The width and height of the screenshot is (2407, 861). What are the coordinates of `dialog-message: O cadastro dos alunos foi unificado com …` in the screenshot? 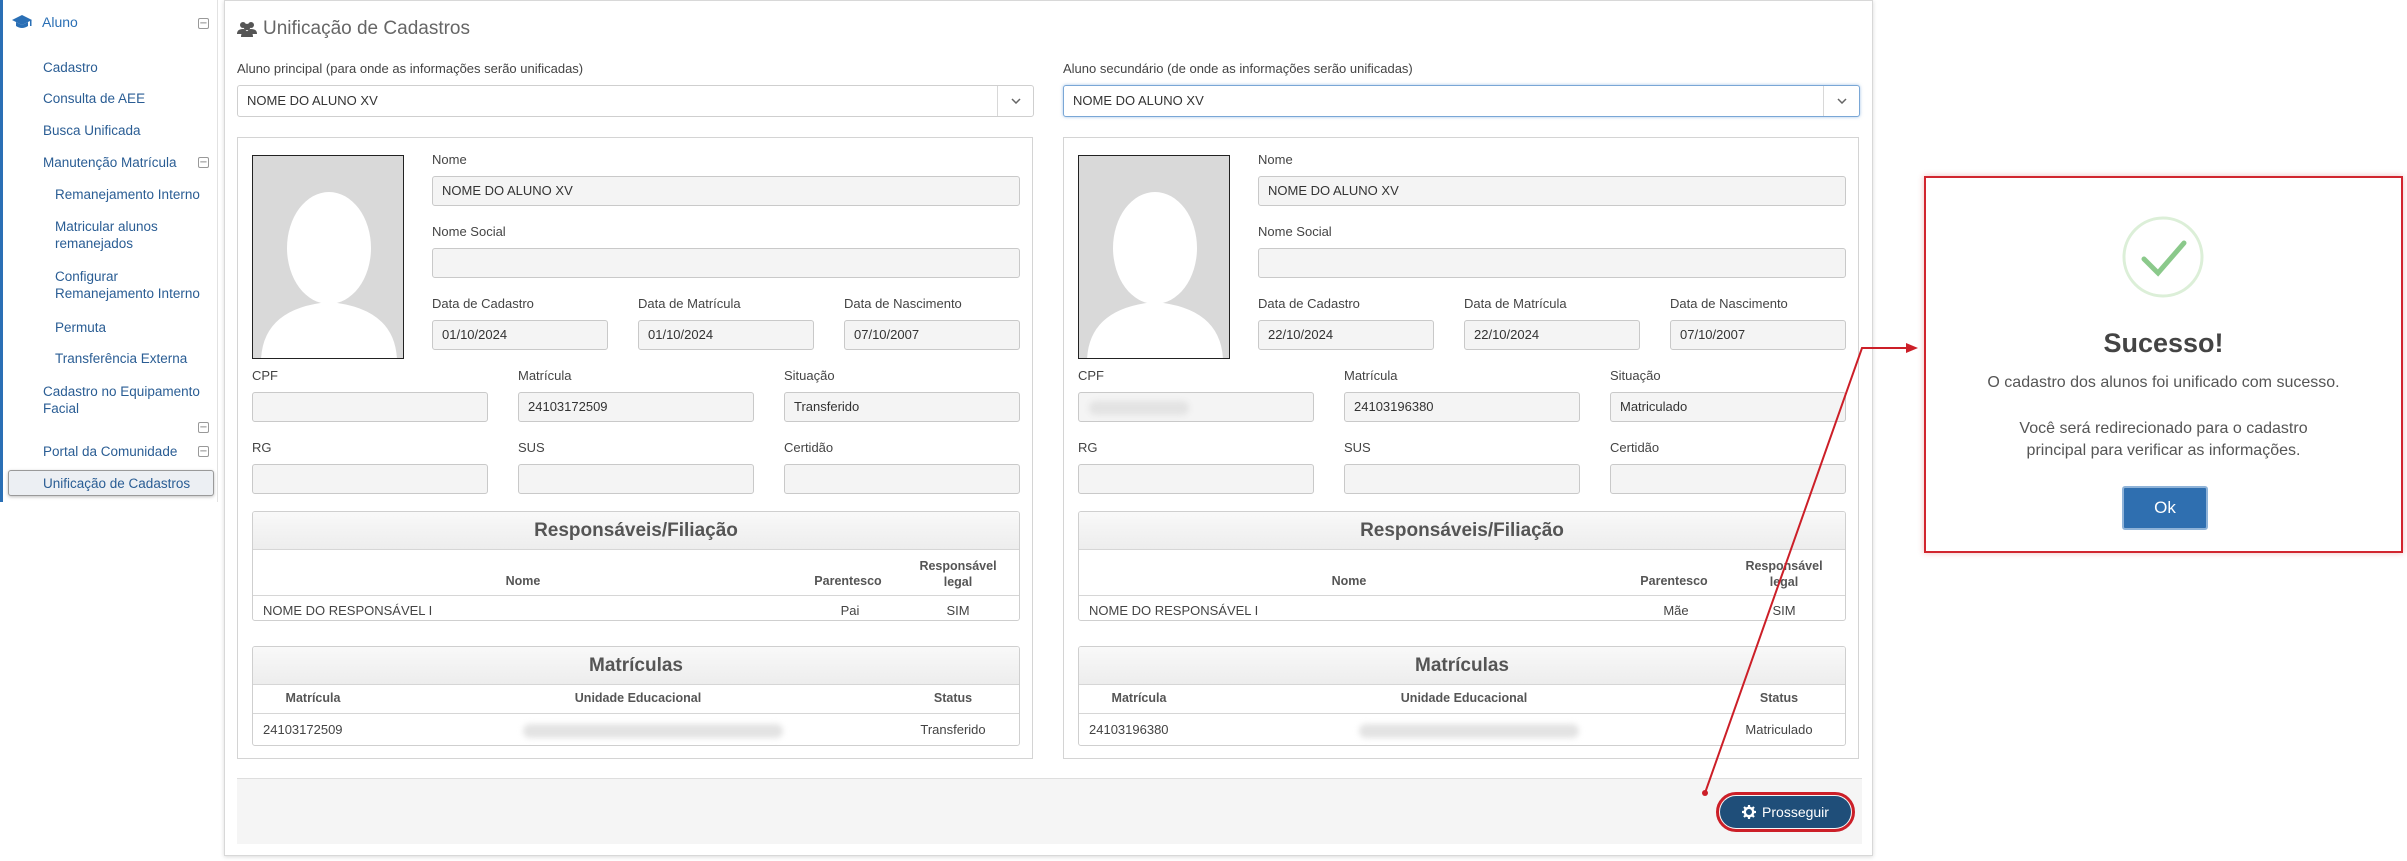 It's located at (2163, 382).